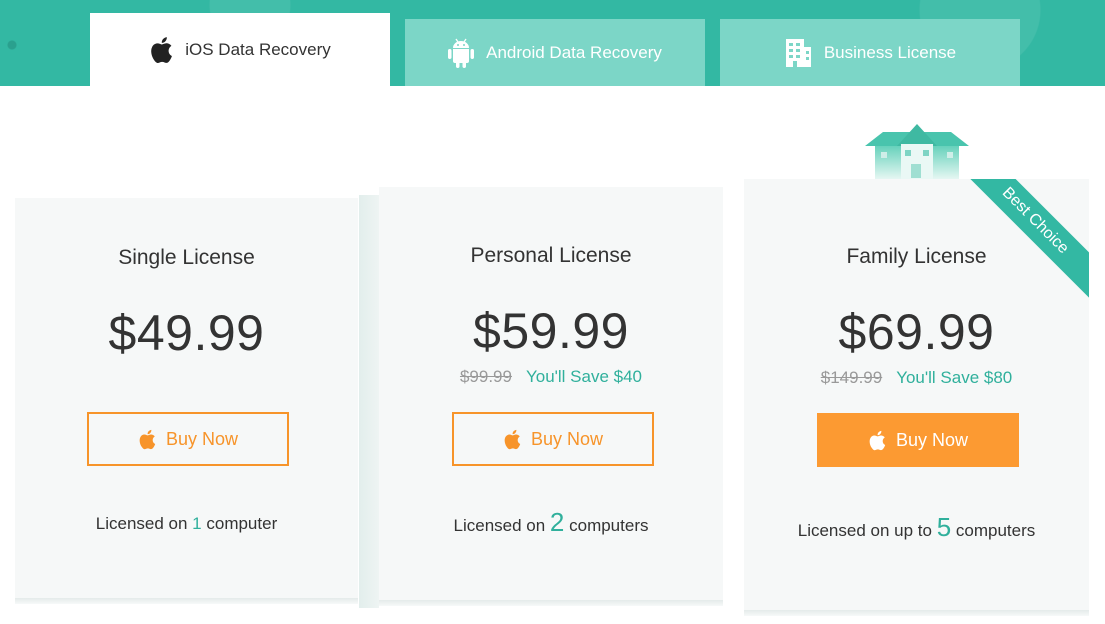  What do you see at coordinates (574, 52) in the screenshot?
I see `tab-label: Android Data Recovery` at bounding box center [574, 52].